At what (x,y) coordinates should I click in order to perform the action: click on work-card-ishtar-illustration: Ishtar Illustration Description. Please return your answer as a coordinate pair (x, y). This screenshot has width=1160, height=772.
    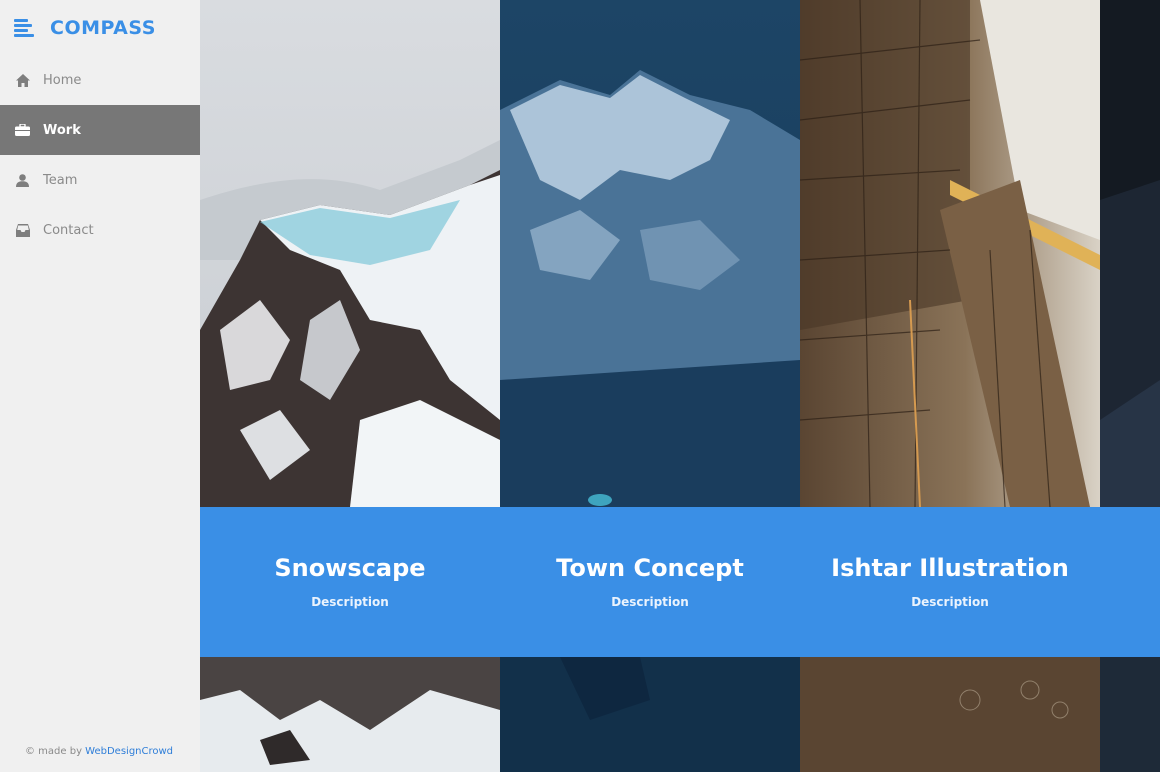
    Looking at the image, I should click on (950, 582).